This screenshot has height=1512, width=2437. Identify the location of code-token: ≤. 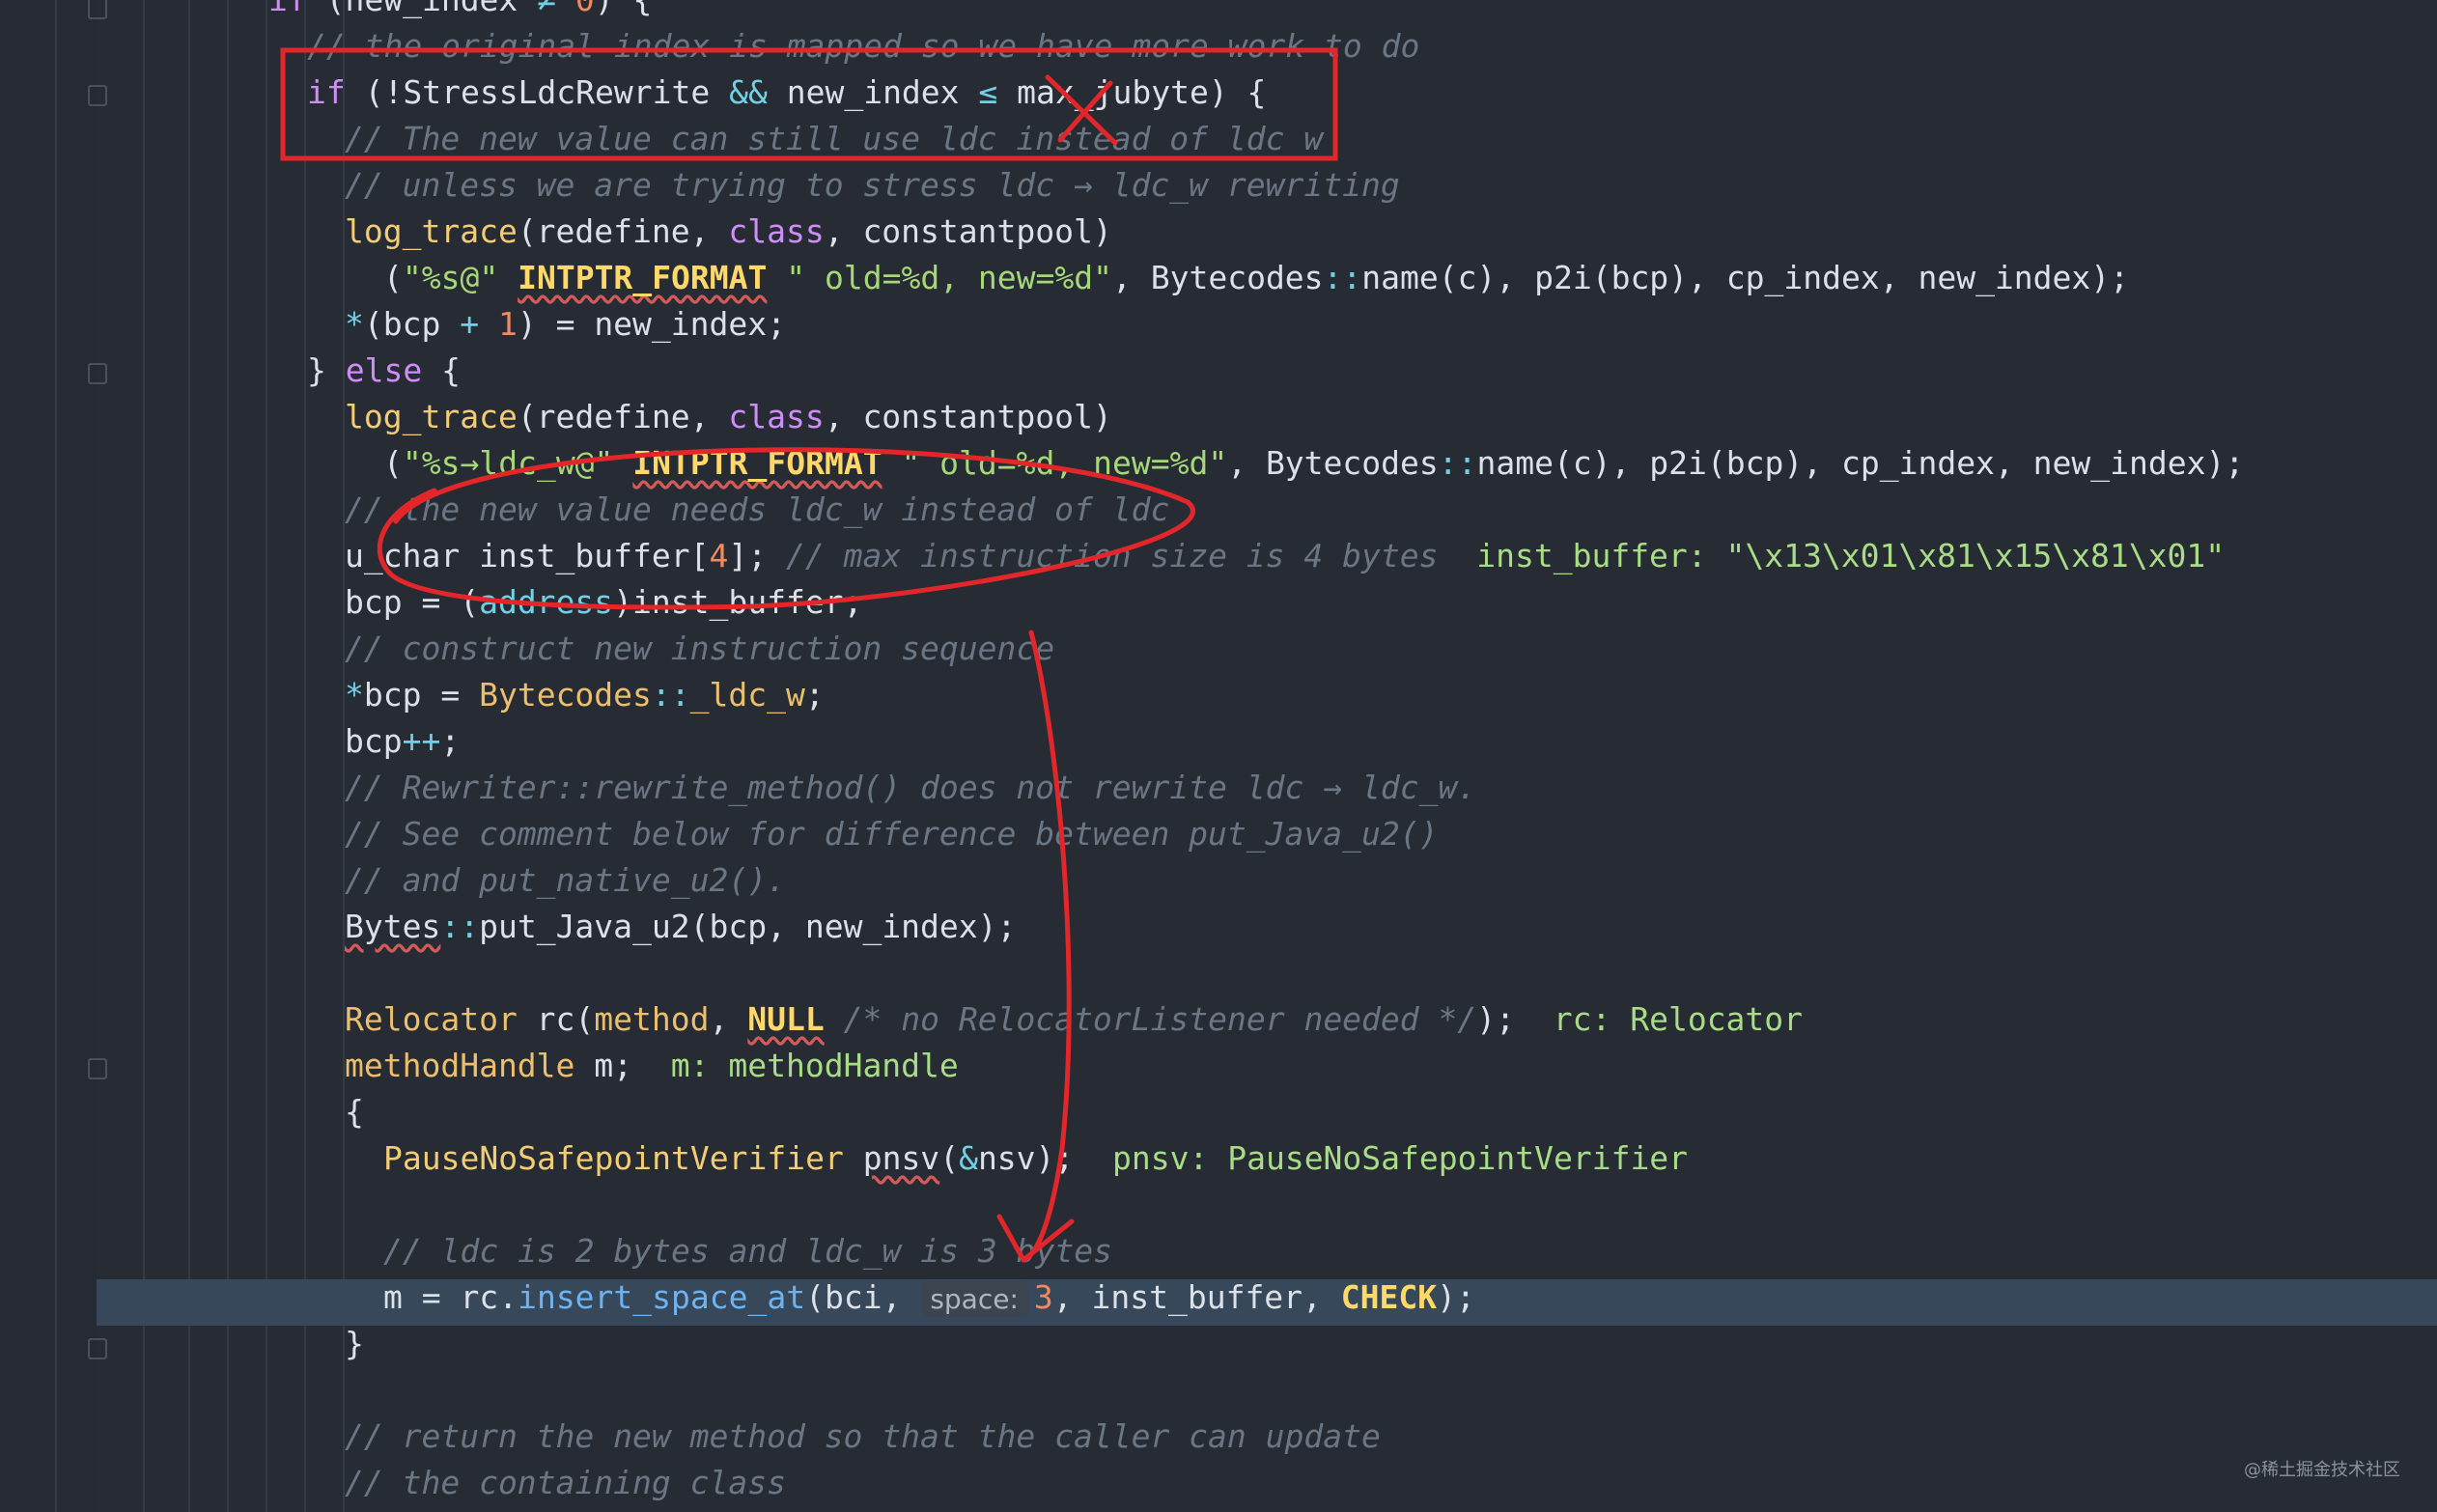
(988, 92).